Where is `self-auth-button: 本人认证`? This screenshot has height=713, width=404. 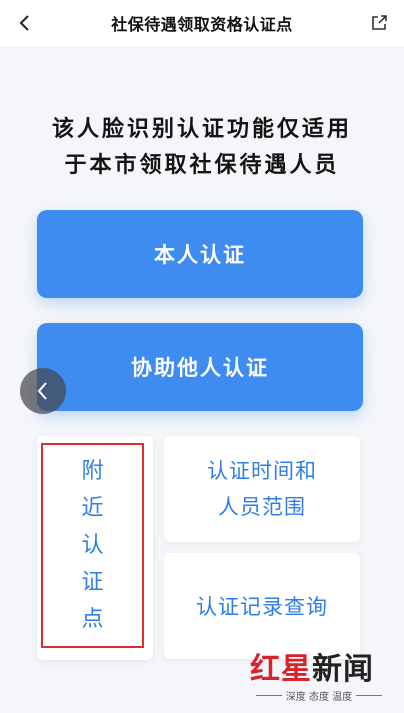
self-auth-button: 本人认证 is located at coordinates (200, 254).